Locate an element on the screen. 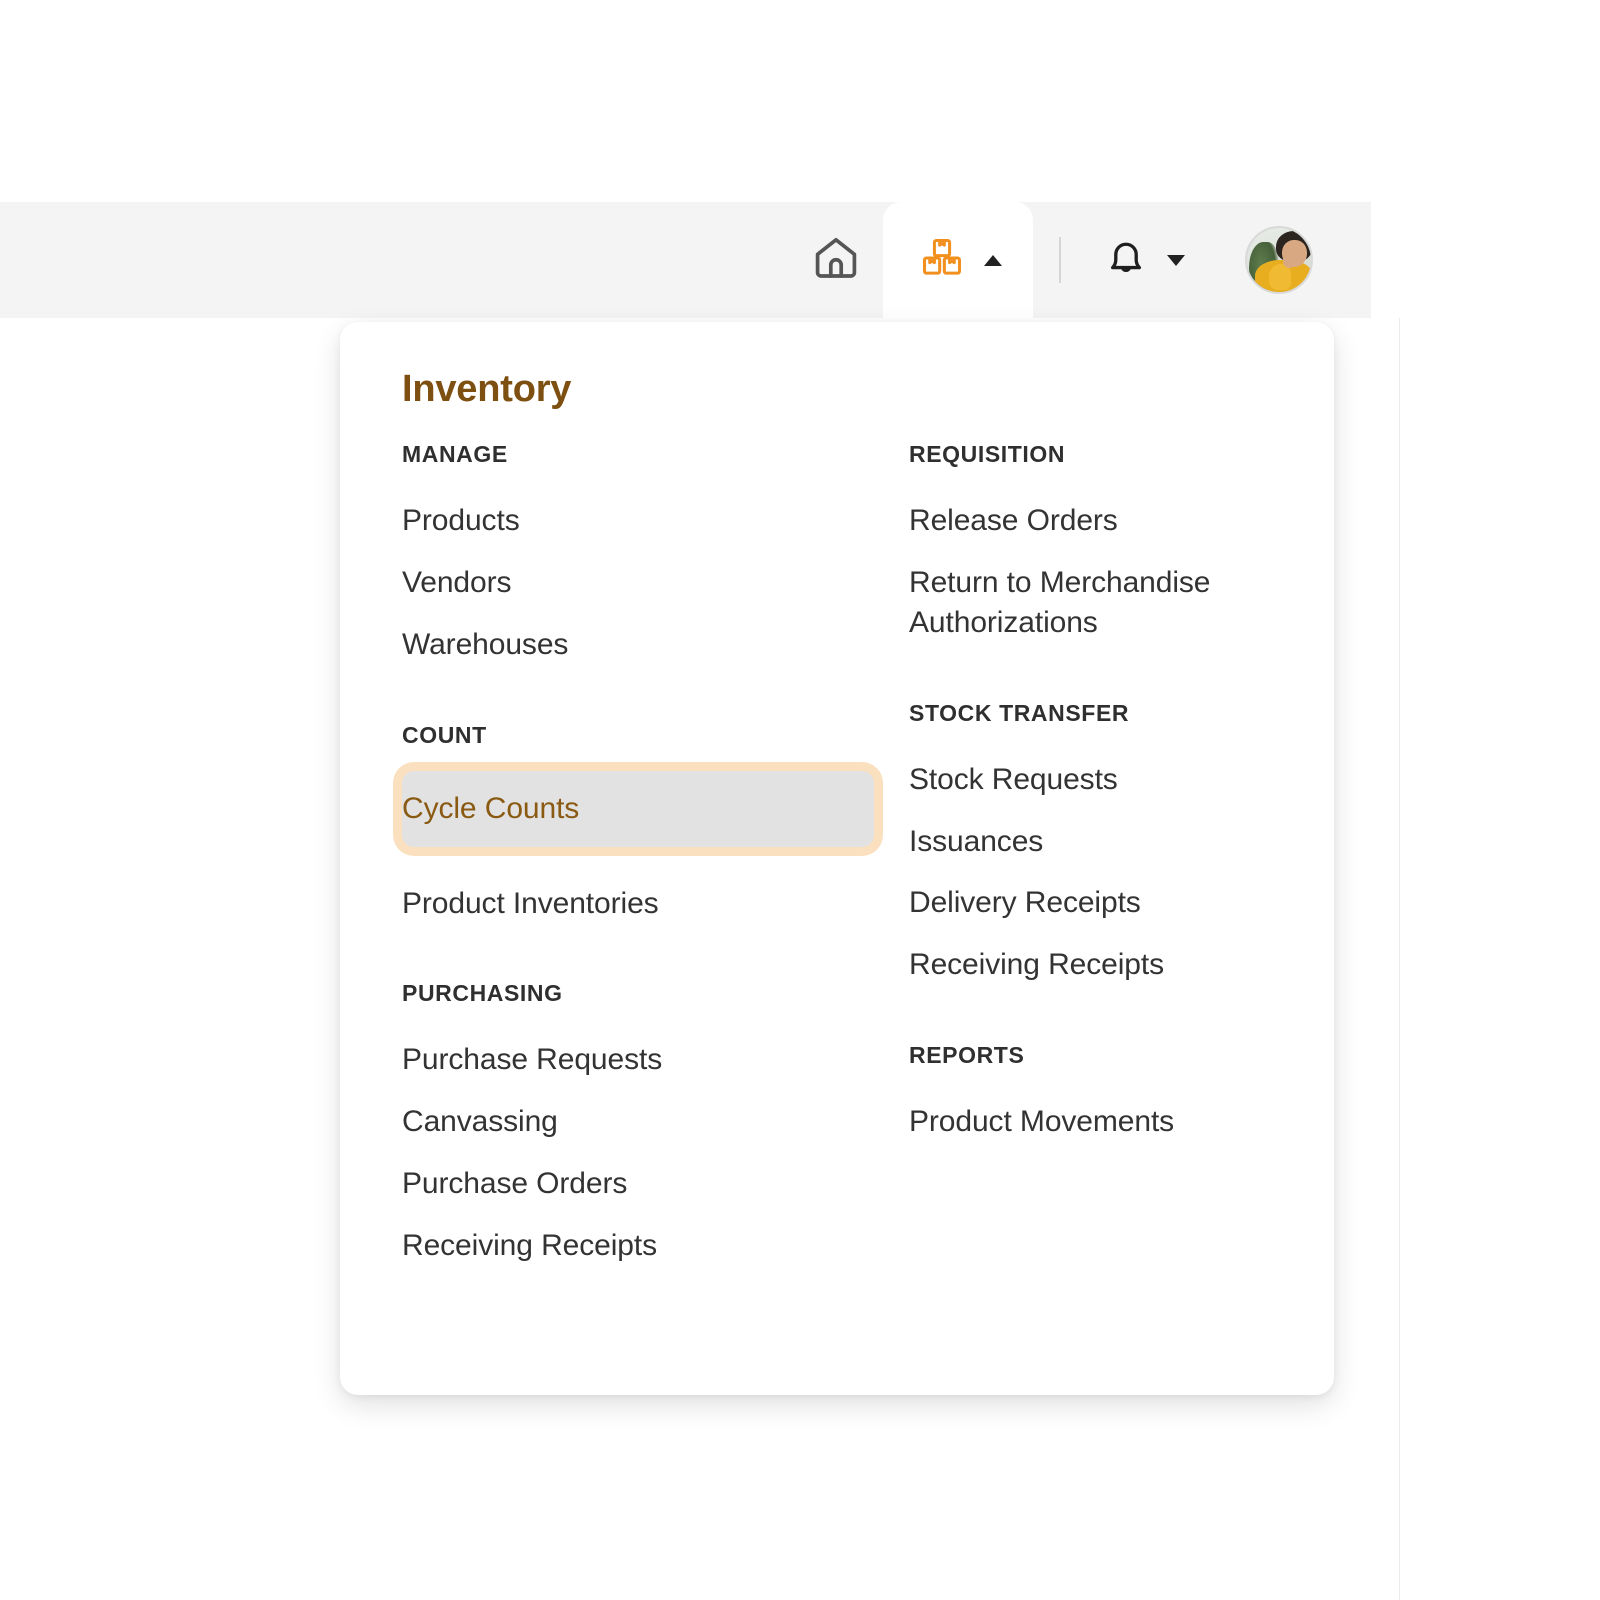  menu-item-product-movements: Product Movements is located at coordinates (1104, 1122).